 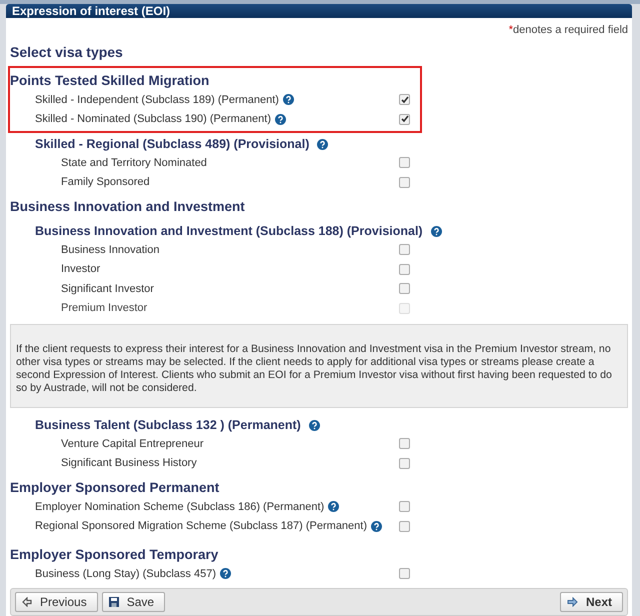 I want to click on option-label: Skilled - Nominated (Subclass 190) (Permanent), so click(x=153, y=119).